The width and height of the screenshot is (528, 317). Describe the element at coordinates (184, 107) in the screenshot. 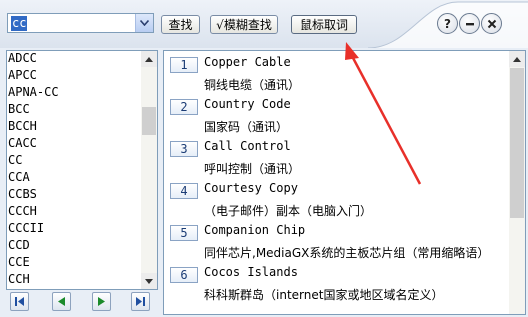

I see `entry-number: 2` at that location.